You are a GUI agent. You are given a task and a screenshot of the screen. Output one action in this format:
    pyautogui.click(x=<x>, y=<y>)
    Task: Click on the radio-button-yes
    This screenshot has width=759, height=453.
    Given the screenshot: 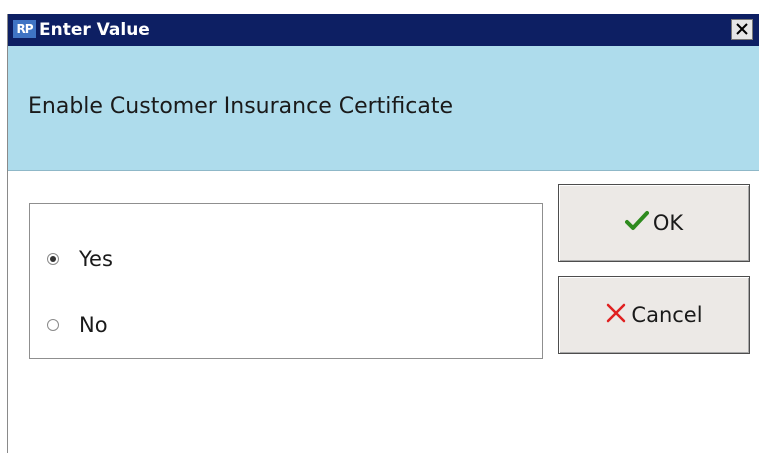 What is the action you would take?
    pyautogui.click(x=53, y=259)
    